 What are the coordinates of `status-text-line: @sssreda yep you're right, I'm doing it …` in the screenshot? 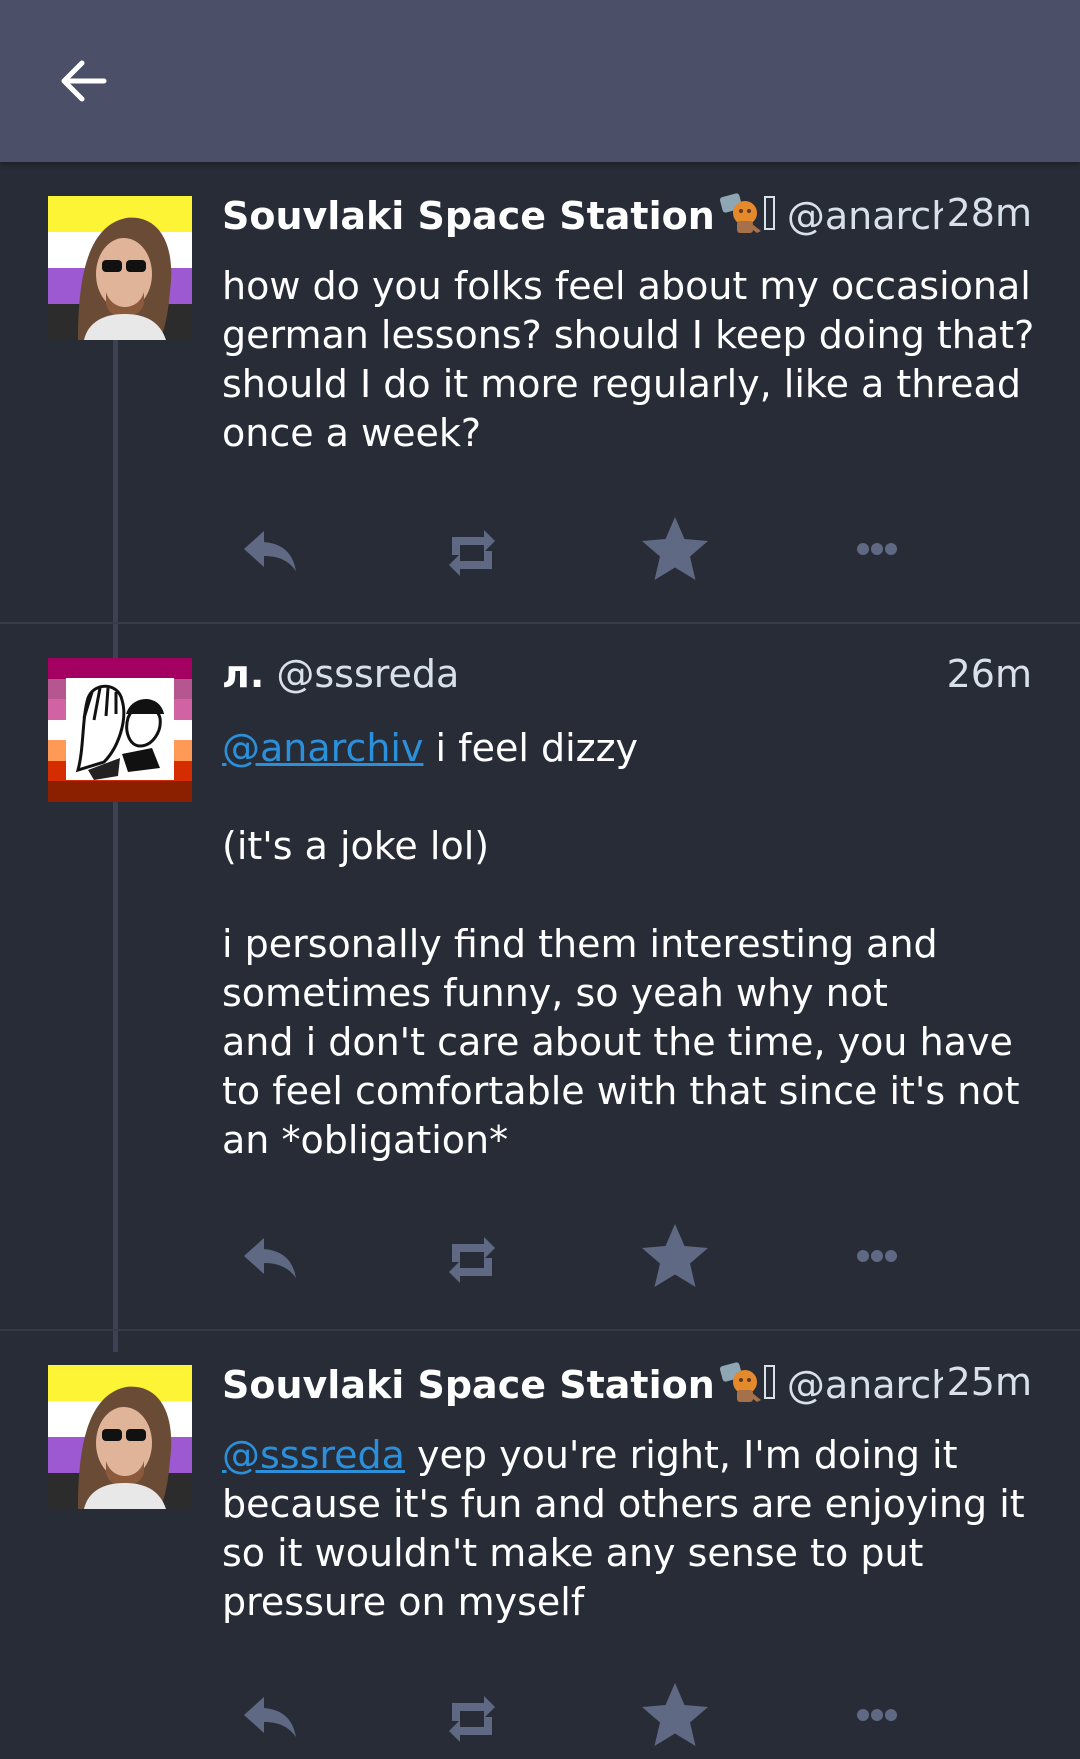 It's located at (632, 1529).